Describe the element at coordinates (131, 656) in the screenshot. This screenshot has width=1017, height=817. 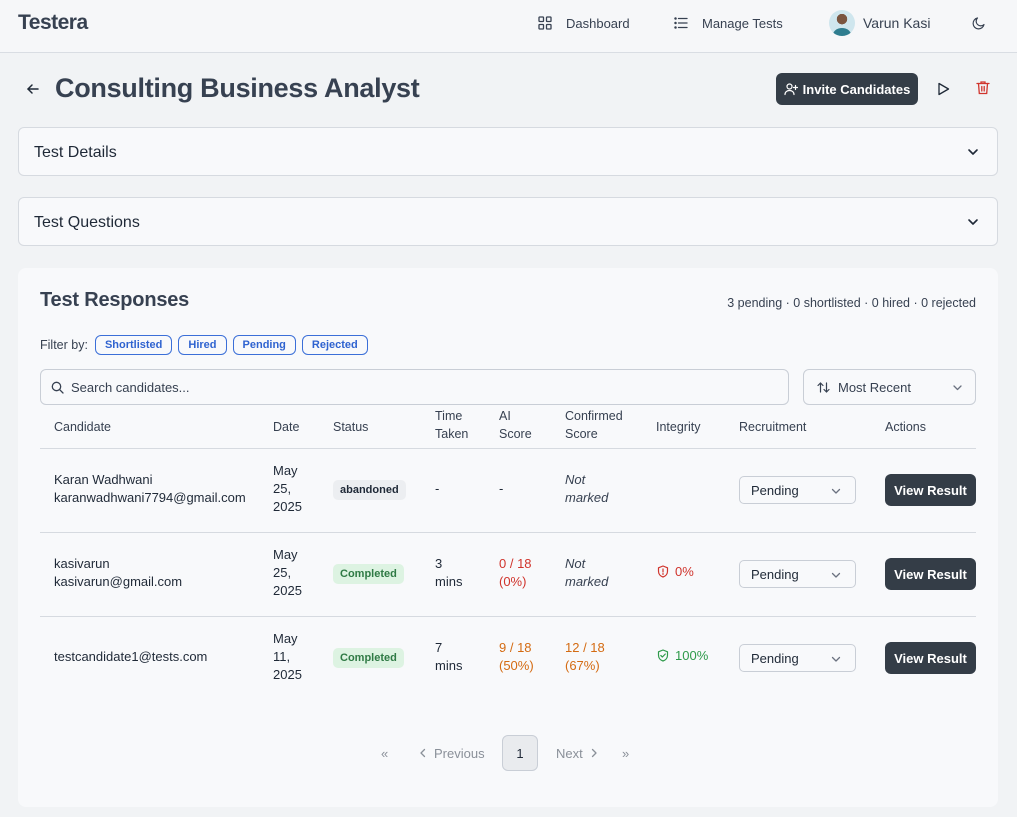
I see `candidate-email: testcandidate1@tests.com` at that location.